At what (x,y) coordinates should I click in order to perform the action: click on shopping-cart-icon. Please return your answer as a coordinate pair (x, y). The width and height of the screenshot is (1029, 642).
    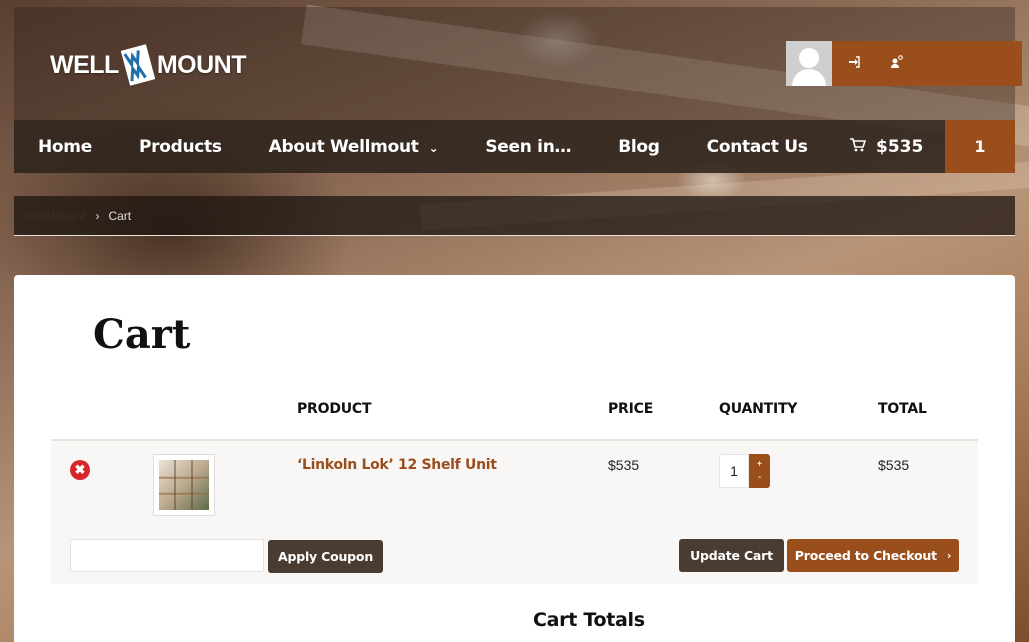
    Looking at the image, I should click on (858, 147).